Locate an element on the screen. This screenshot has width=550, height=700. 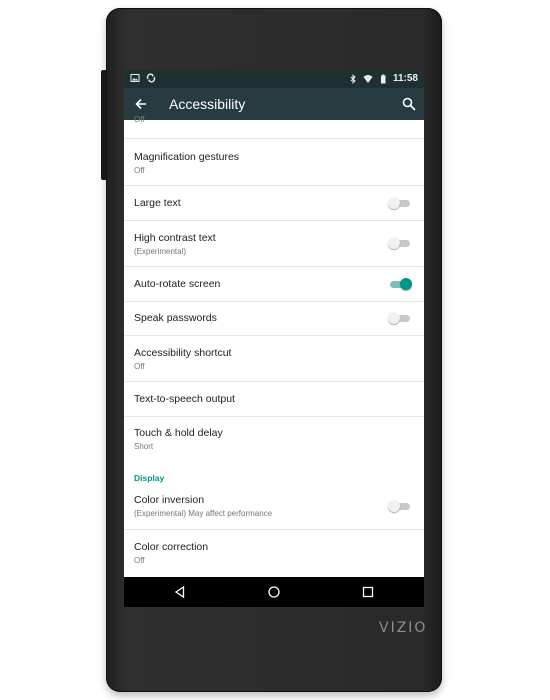
setting-accessibility-shortcut: Accessibility shortcut Off is located at coordinates (274, 359).